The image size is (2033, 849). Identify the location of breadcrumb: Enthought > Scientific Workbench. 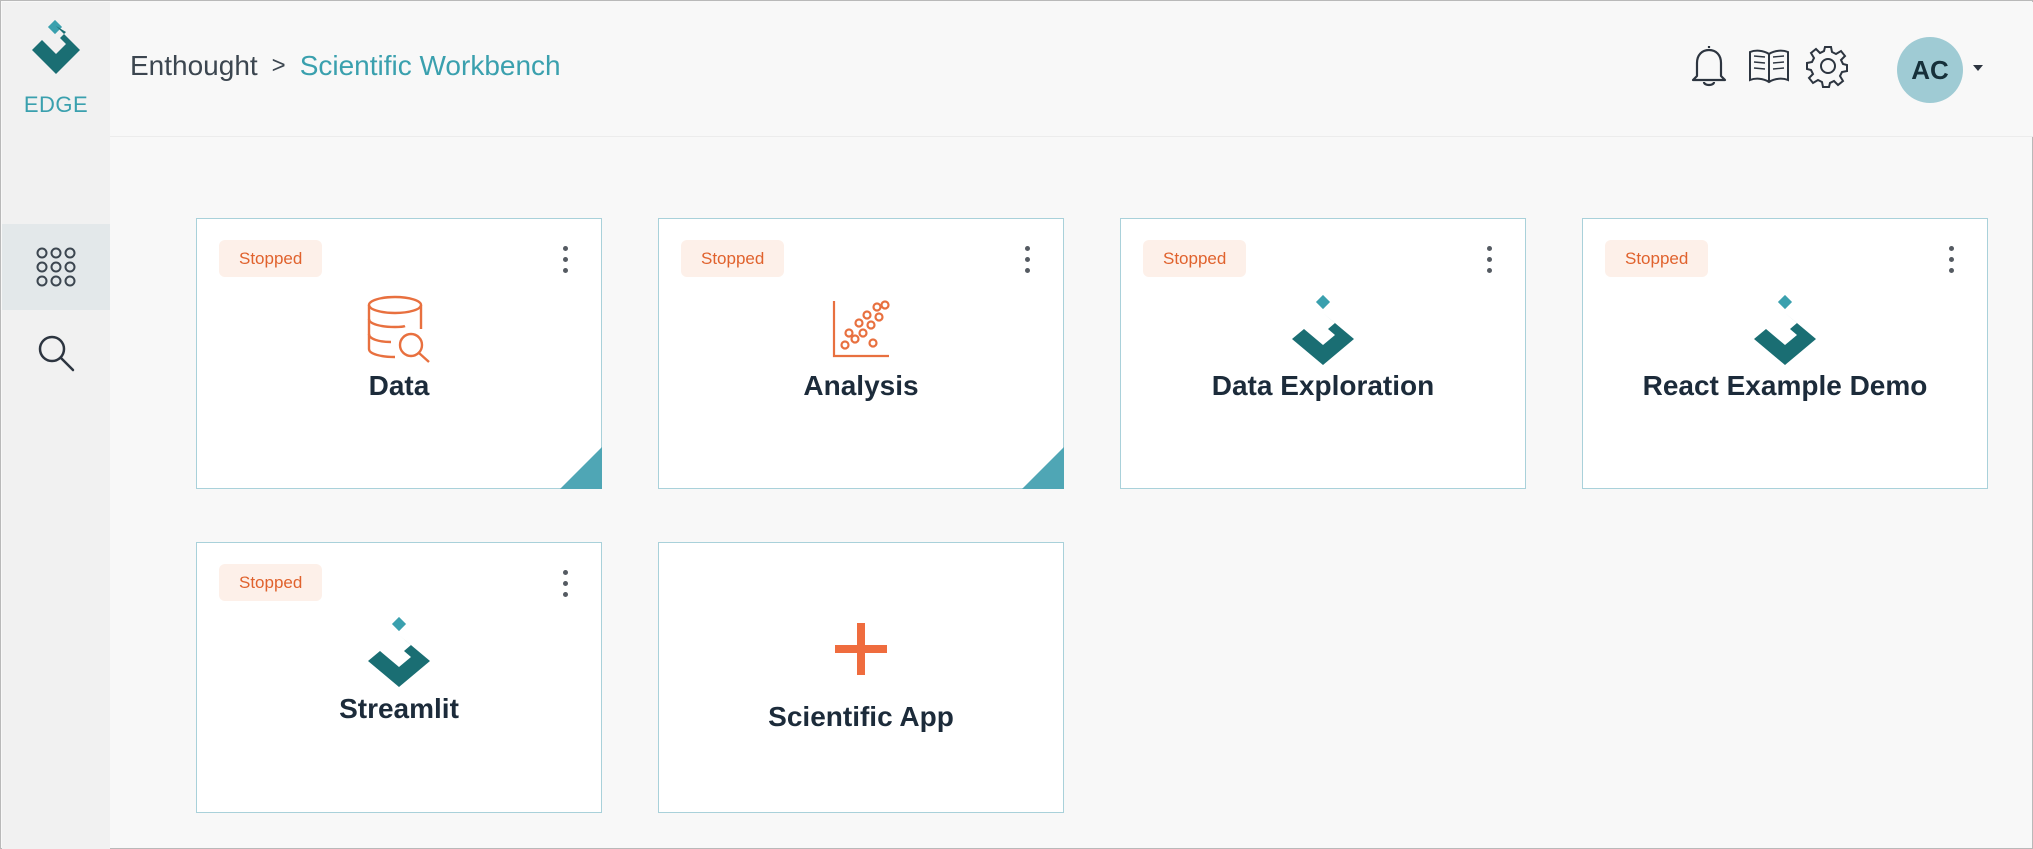
(345, 66).